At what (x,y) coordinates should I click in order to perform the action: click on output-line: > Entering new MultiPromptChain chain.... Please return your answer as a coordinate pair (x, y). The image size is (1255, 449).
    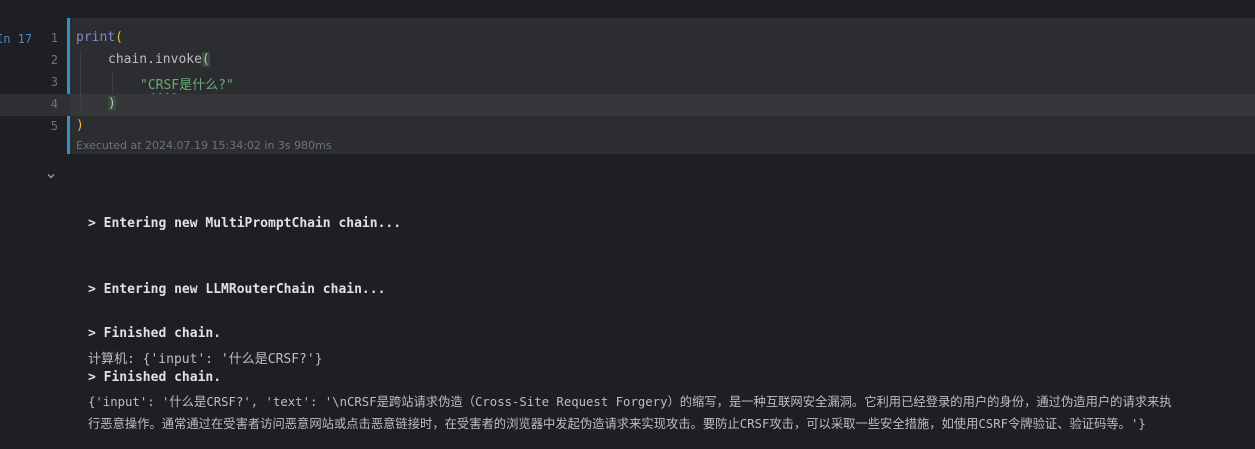
    Looking at the image, I should click on (245, 223).